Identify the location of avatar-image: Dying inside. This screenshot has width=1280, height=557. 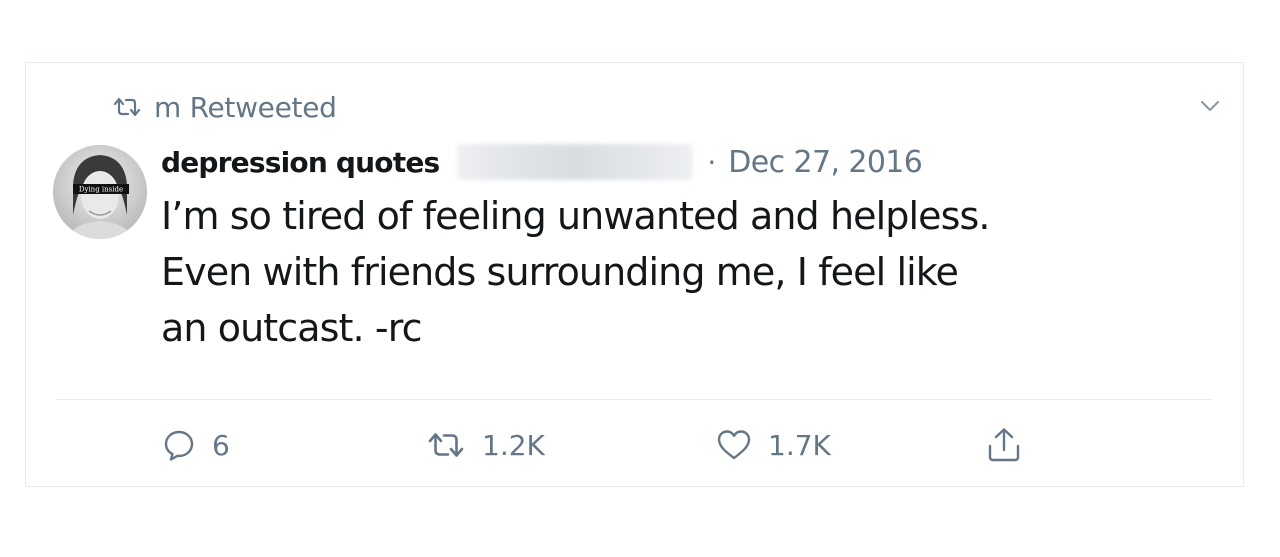
(100, 192).